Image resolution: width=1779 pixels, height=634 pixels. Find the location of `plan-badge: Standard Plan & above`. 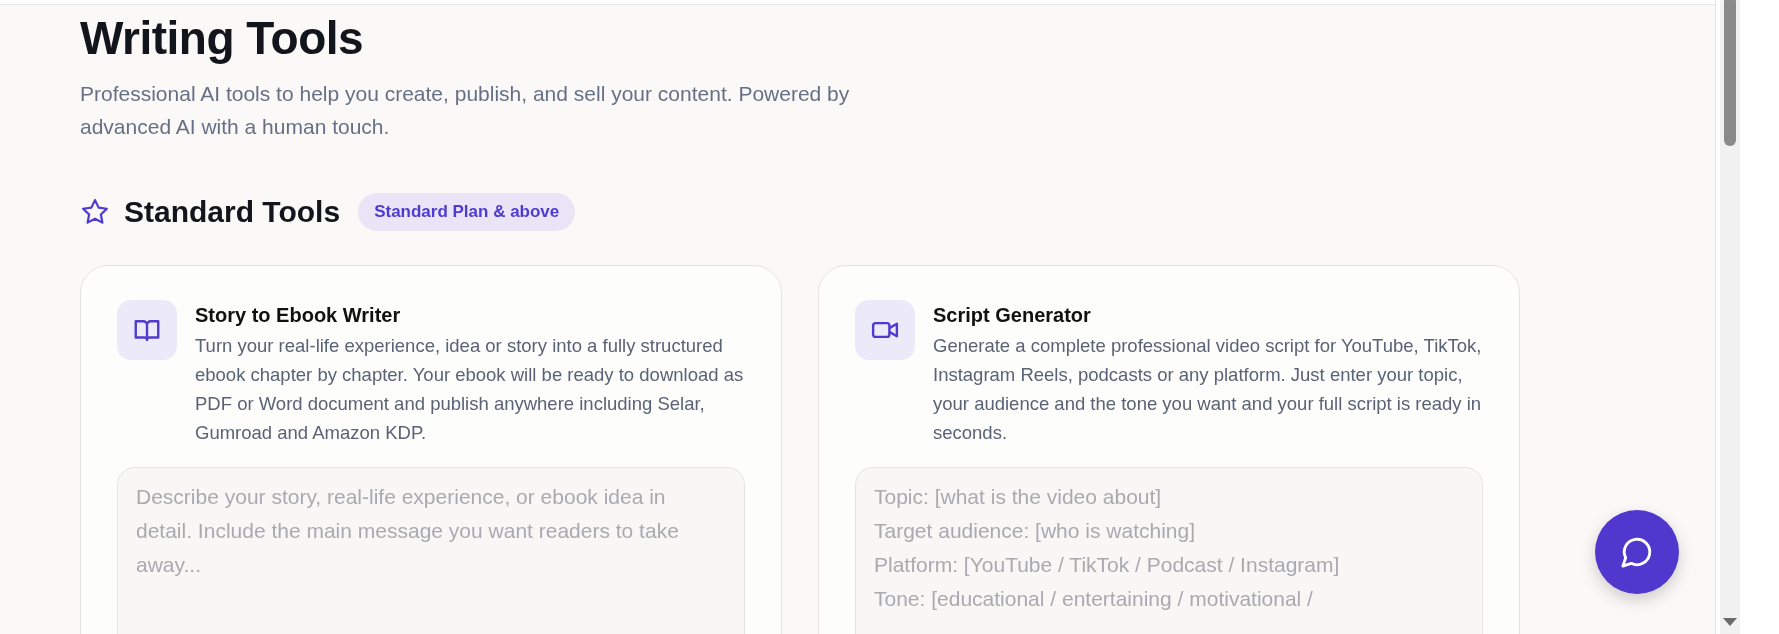

plan-badge: Standard Plan & above is located at coordinates (467, 212).